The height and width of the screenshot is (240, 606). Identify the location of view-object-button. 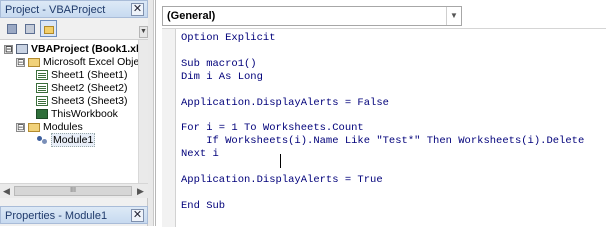
(29, 28).